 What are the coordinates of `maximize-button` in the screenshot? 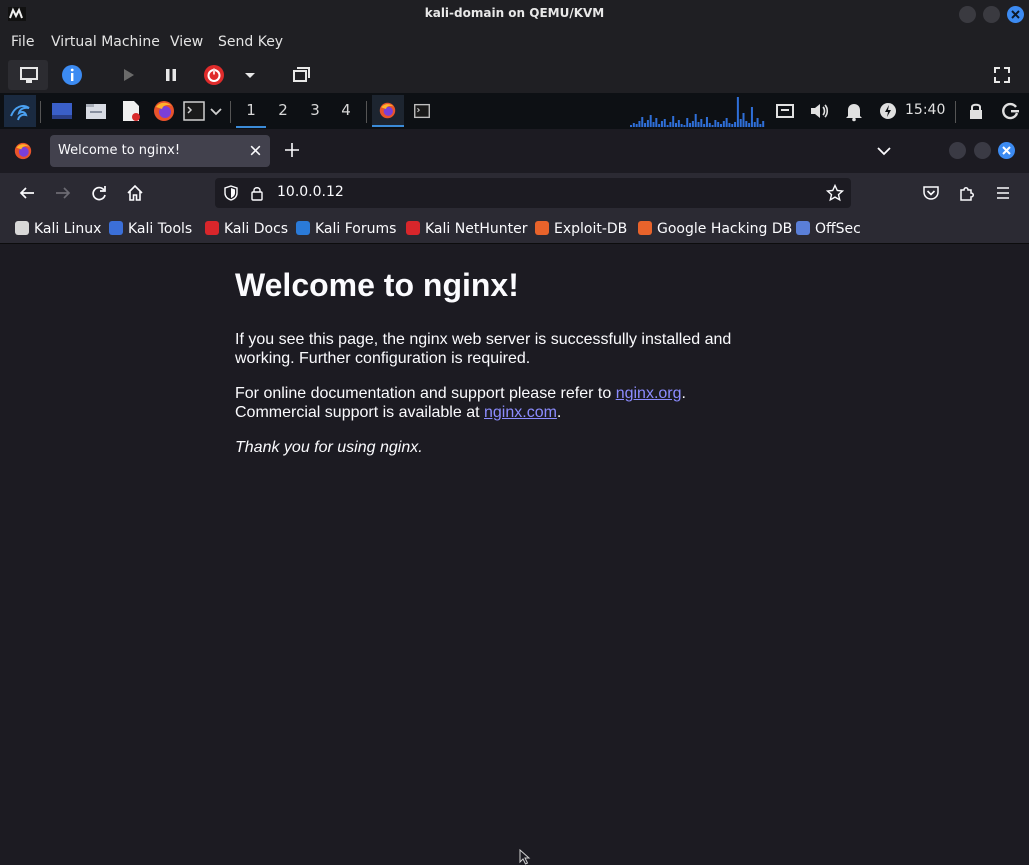 It's located at (991, 14).